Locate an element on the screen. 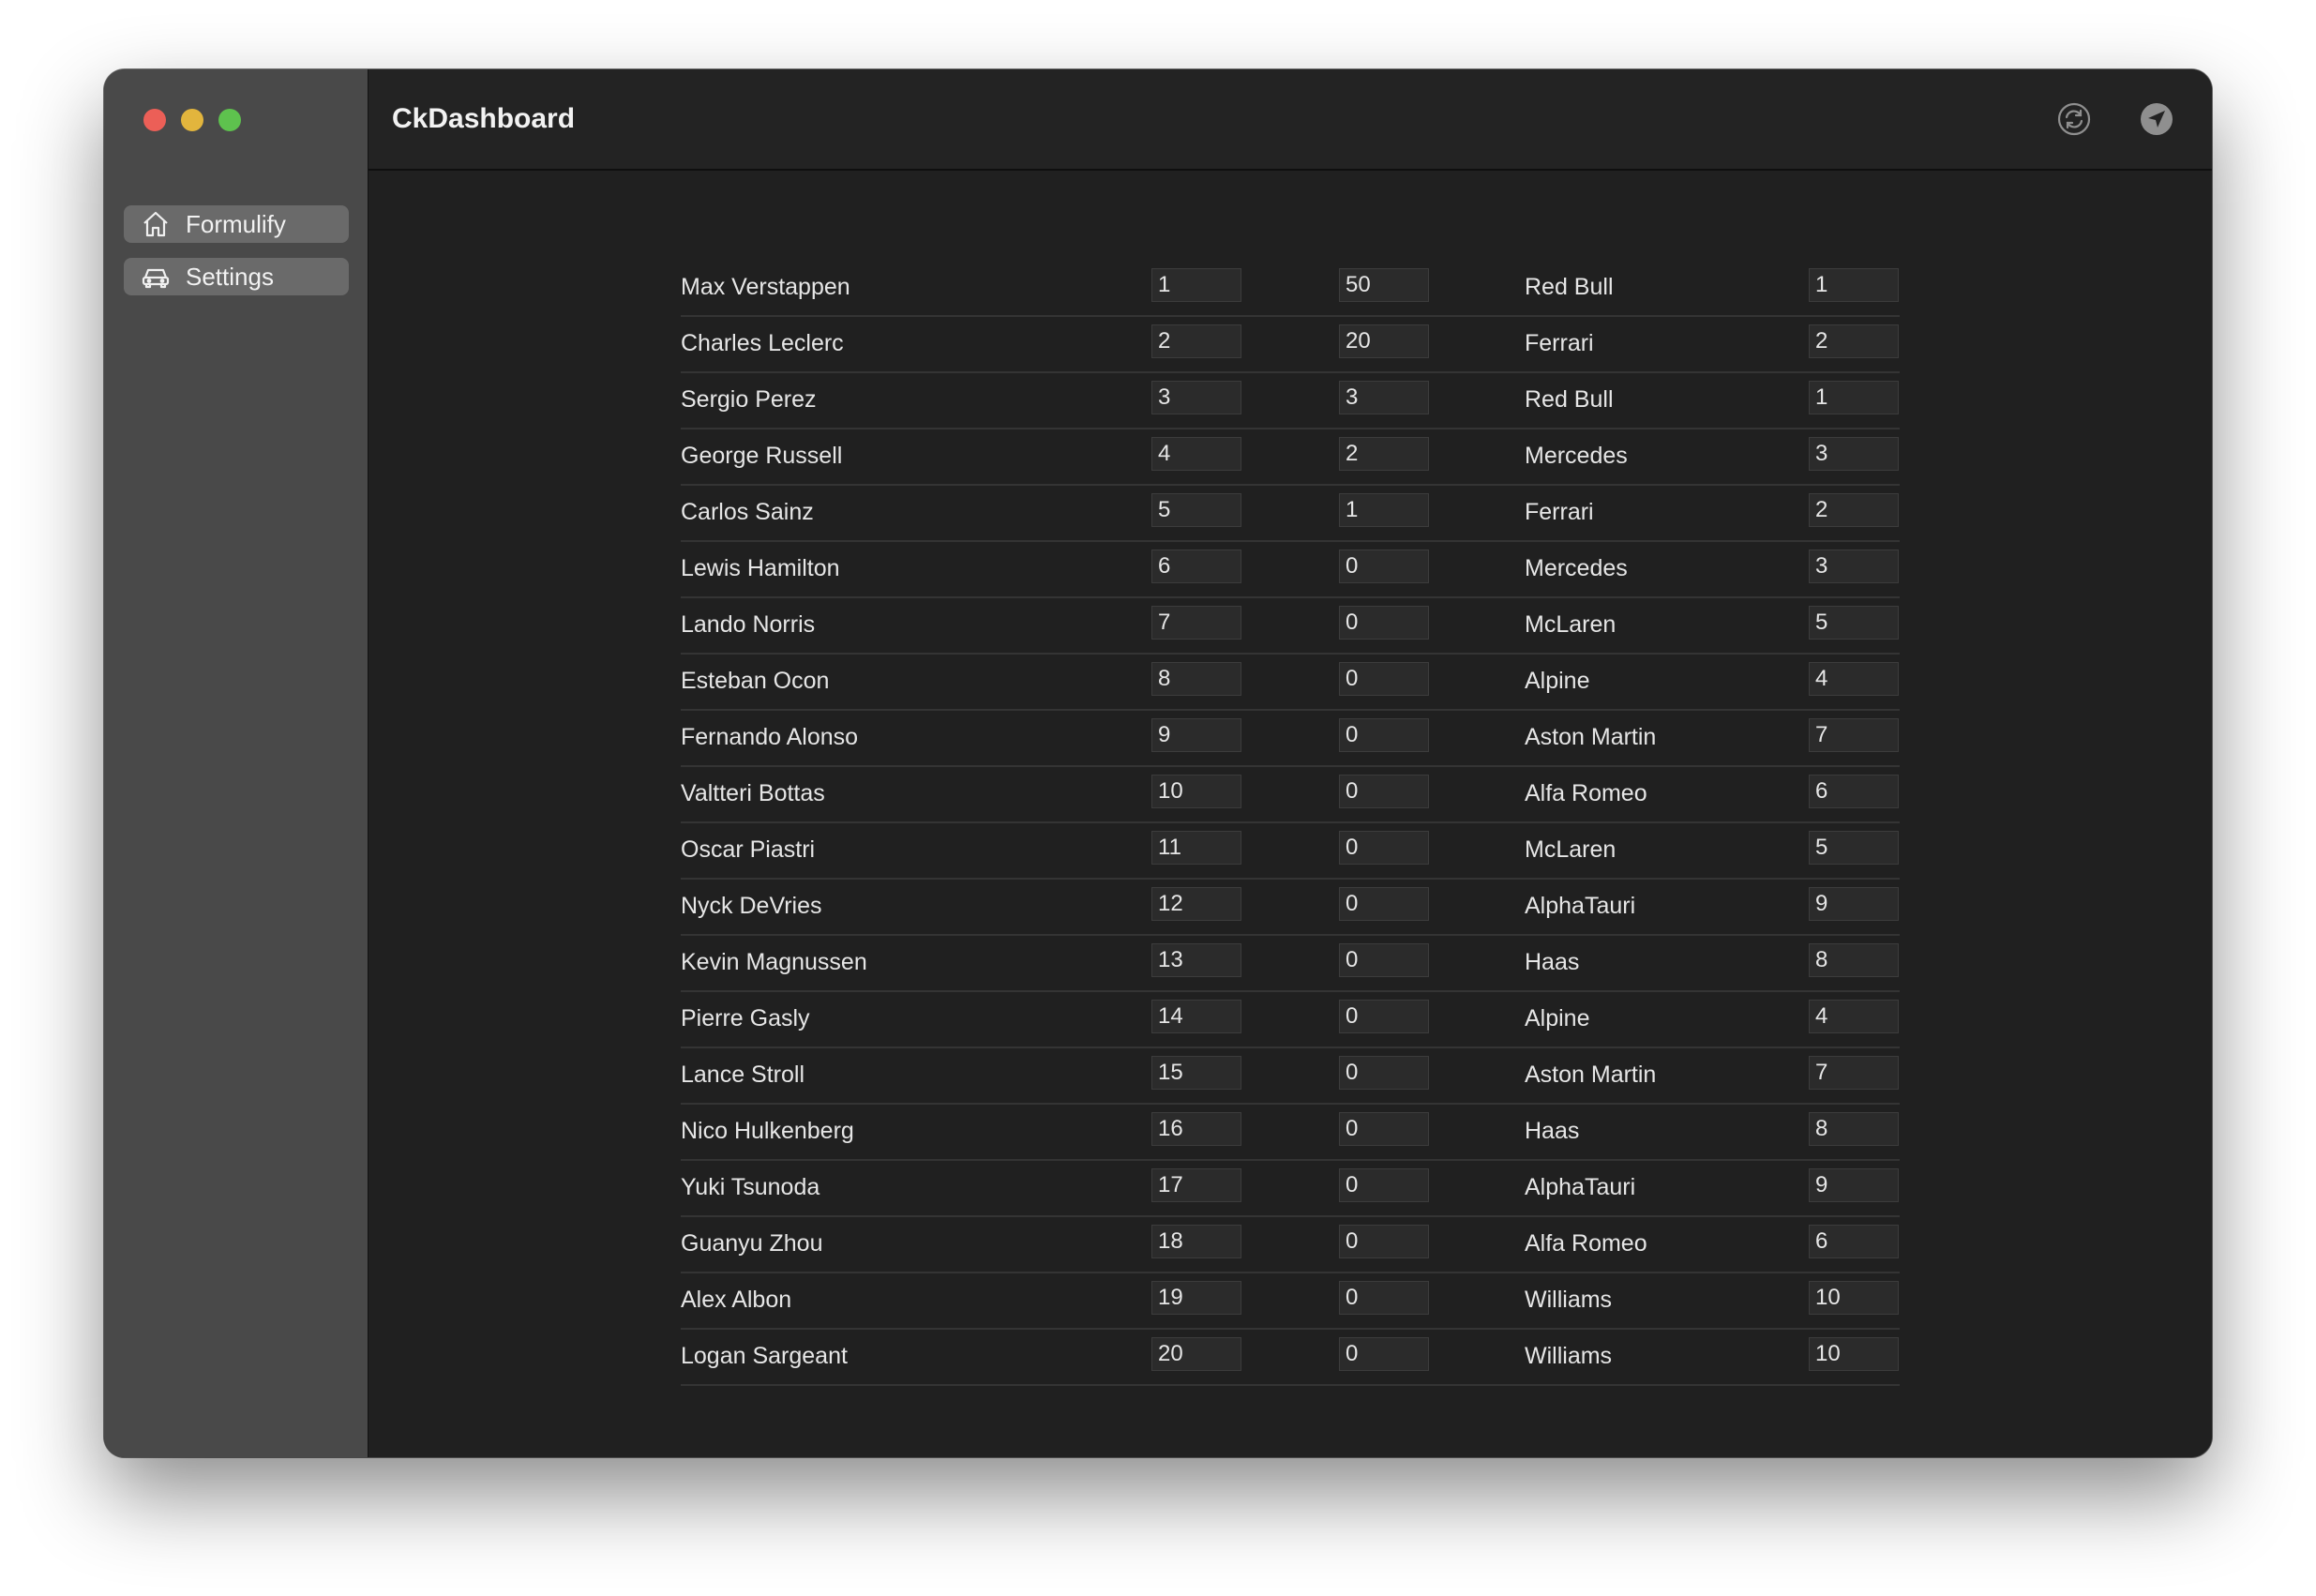 The image size is (2316, 1596). table-row: Nyck DeVries AlphaTauri is located at coordinates (1290, 908).